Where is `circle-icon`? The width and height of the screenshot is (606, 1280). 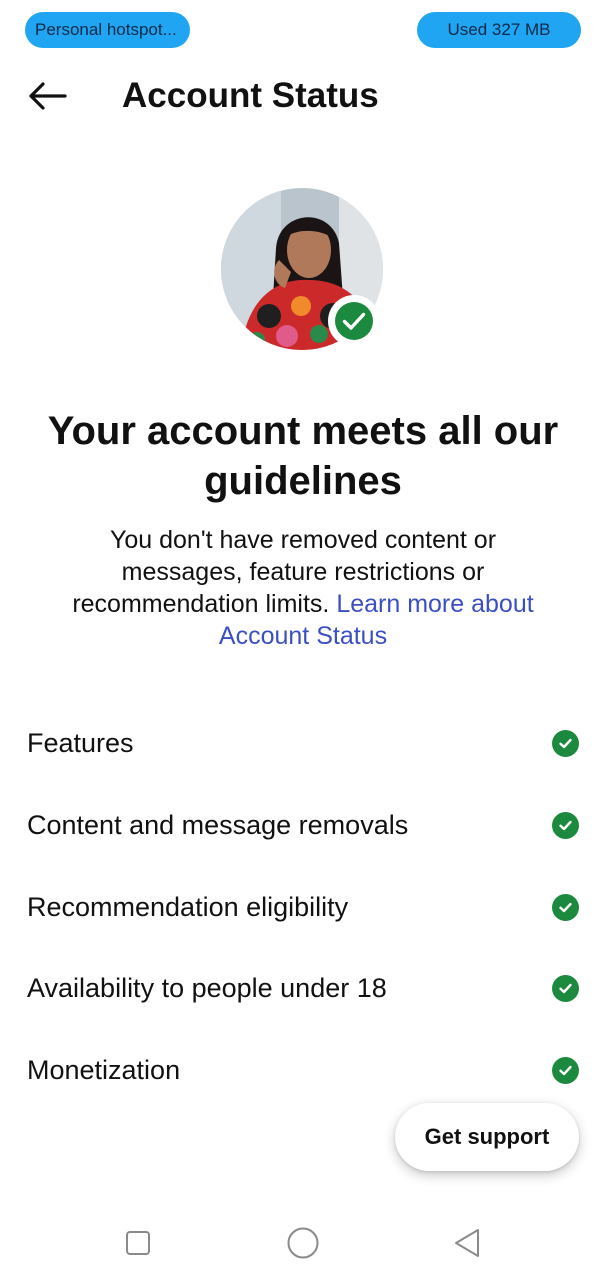
circle-icon is located at coordinates (303, 1243).